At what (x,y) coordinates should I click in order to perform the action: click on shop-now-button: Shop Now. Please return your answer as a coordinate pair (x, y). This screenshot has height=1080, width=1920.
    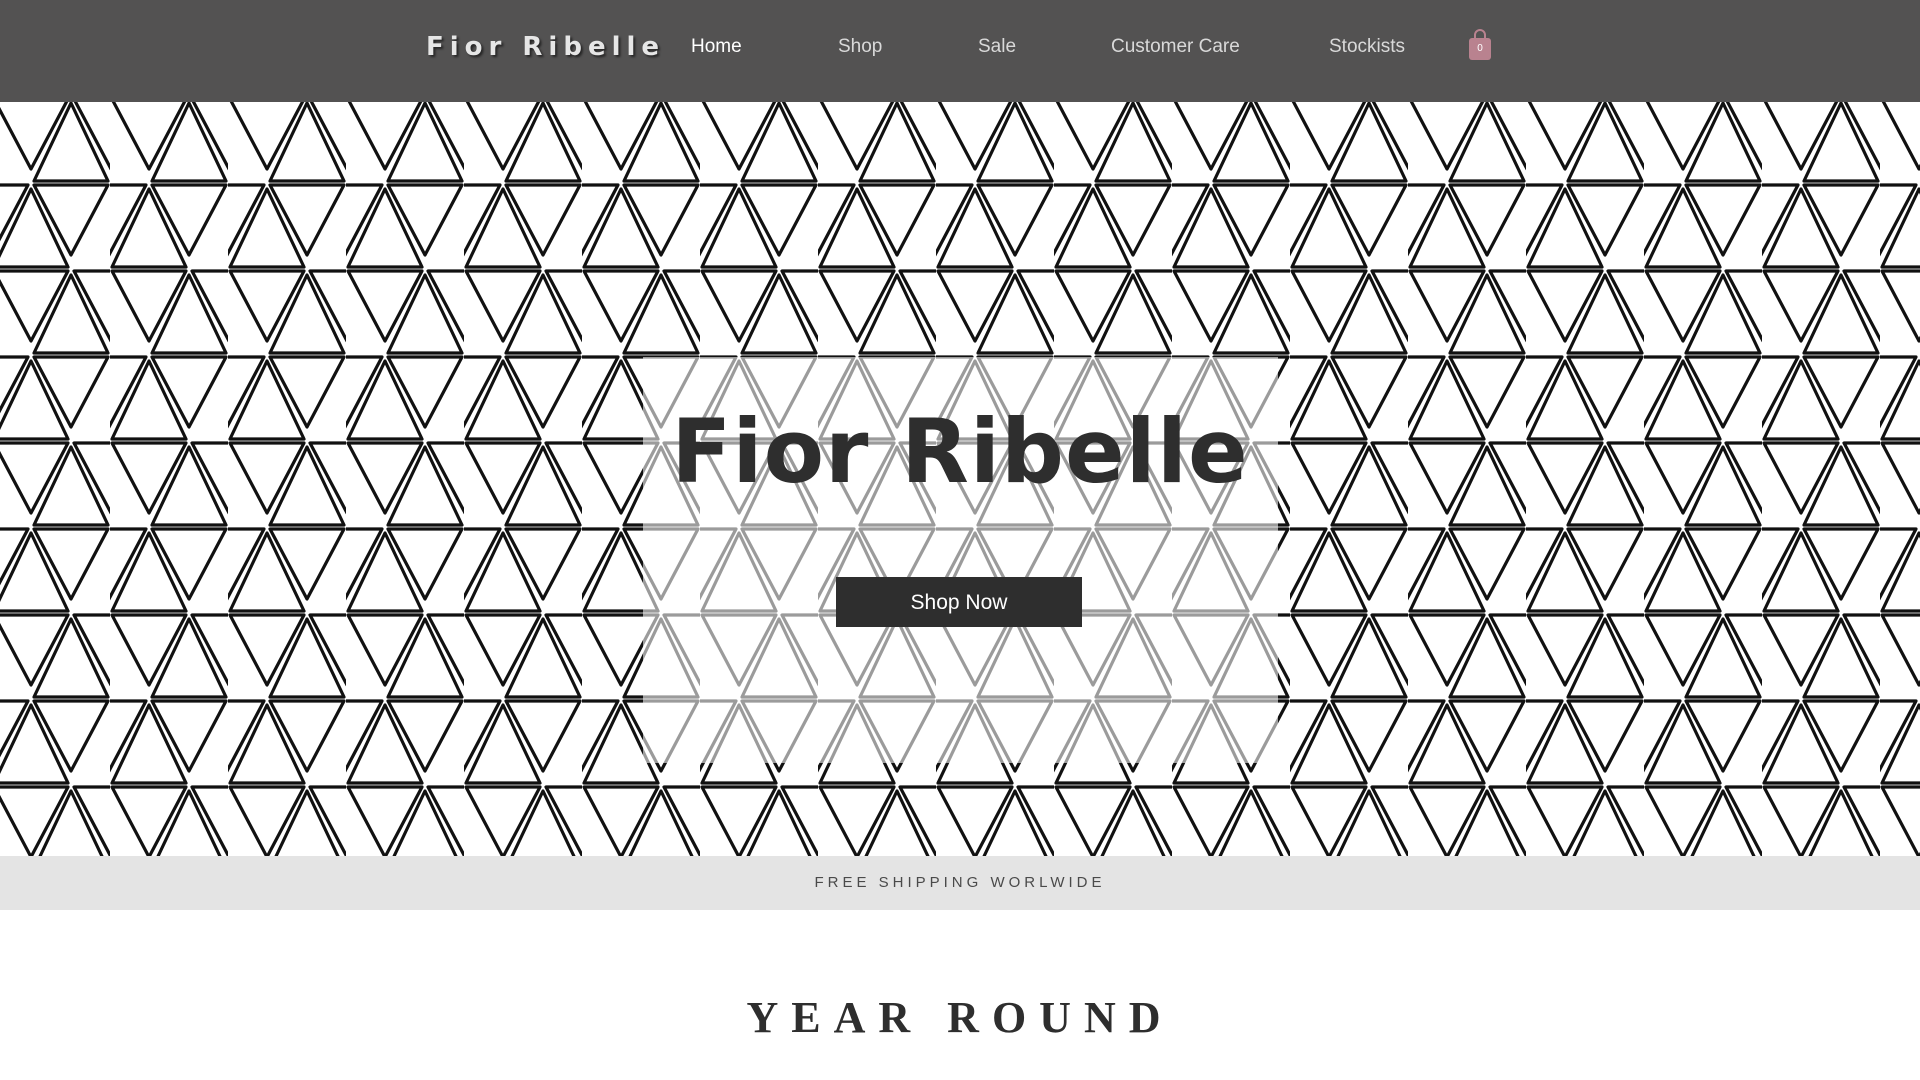
    Looking at the image, I should click on (959, 602).